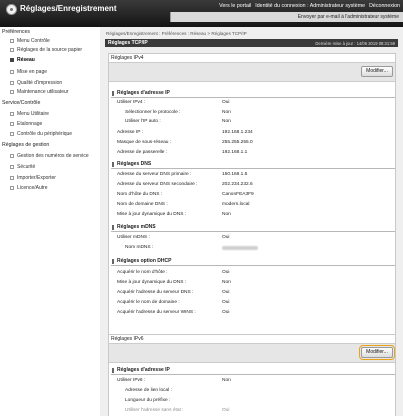 The height and width of the screenshot is (416, 403). What do you see at coordinates (235, 6) in the screenshot?
I see `portal-link: Vers le portail` at bounding box center [235, 6].